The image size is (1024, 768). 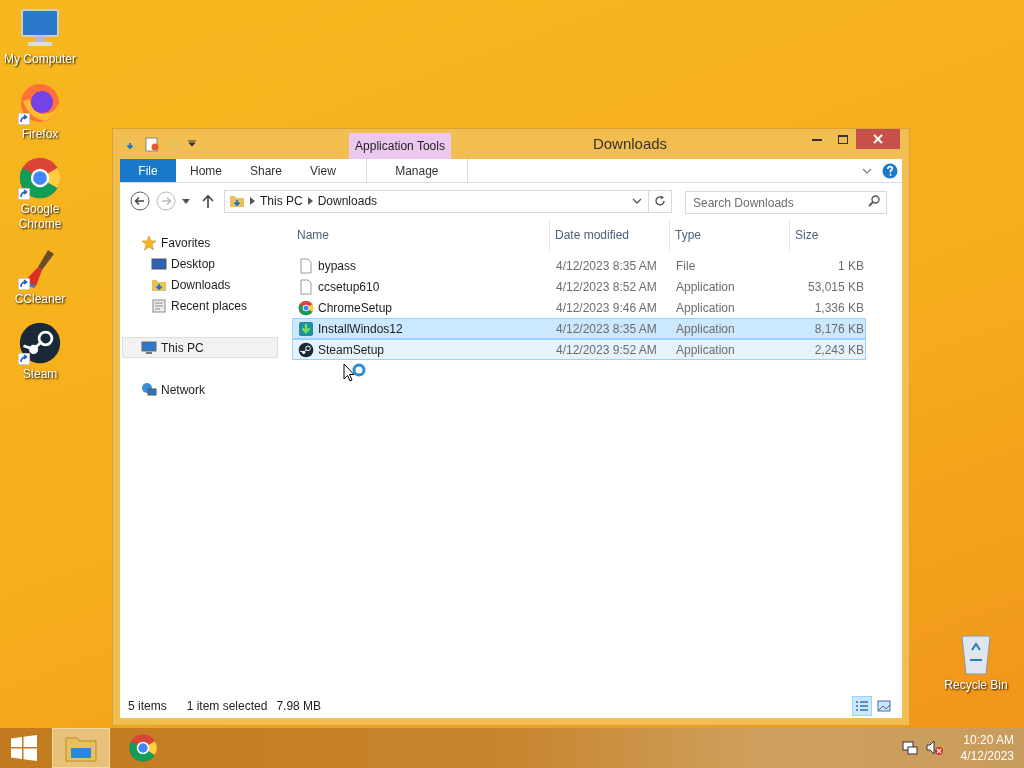 What do you see at coordinates (355, 374) in the screenshot?
I see `busy-cursor-icon` at bounding box center [355, 374].